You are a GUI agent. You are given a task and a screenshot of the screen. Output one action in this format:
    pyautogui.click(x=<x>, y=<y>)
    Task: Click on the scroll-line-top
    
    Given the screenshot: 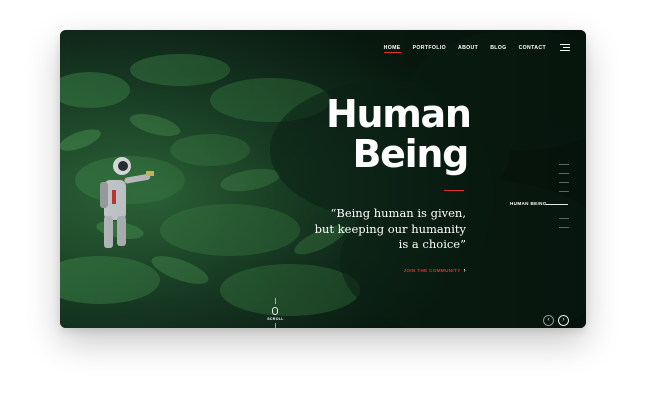 What is the action you would take?
    pyautogui.click(x=275, y=301)
    